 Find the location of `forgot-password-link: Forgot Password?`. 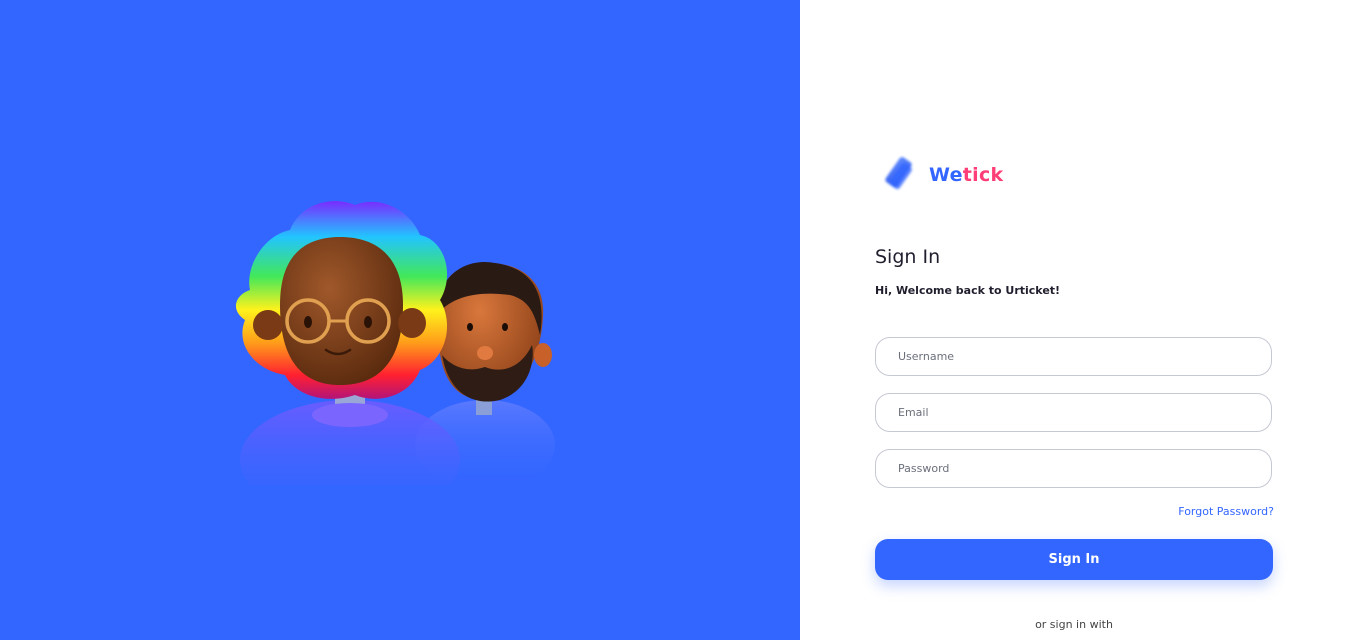

forgot-password-link: Forgot Password? is located at coordinates (1226, 511).